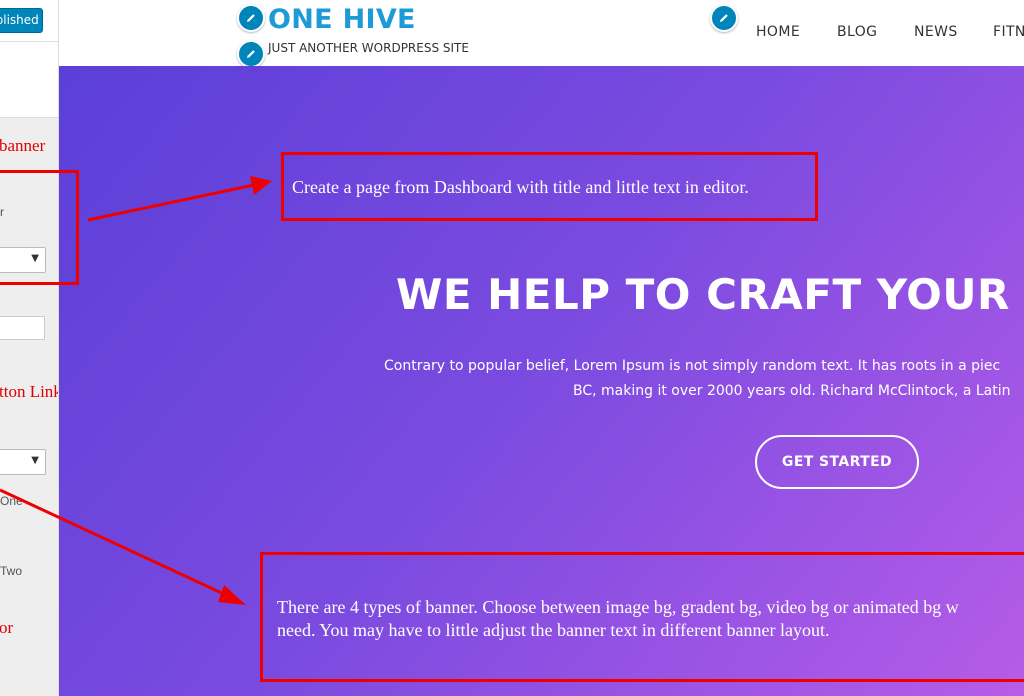 Image resolution: width=1024 pixels, height=696 pixels. What do you see at coordinates (261, 185) in the screenshot?
I see `arrow-head-top` at bounding box center [261, 185].